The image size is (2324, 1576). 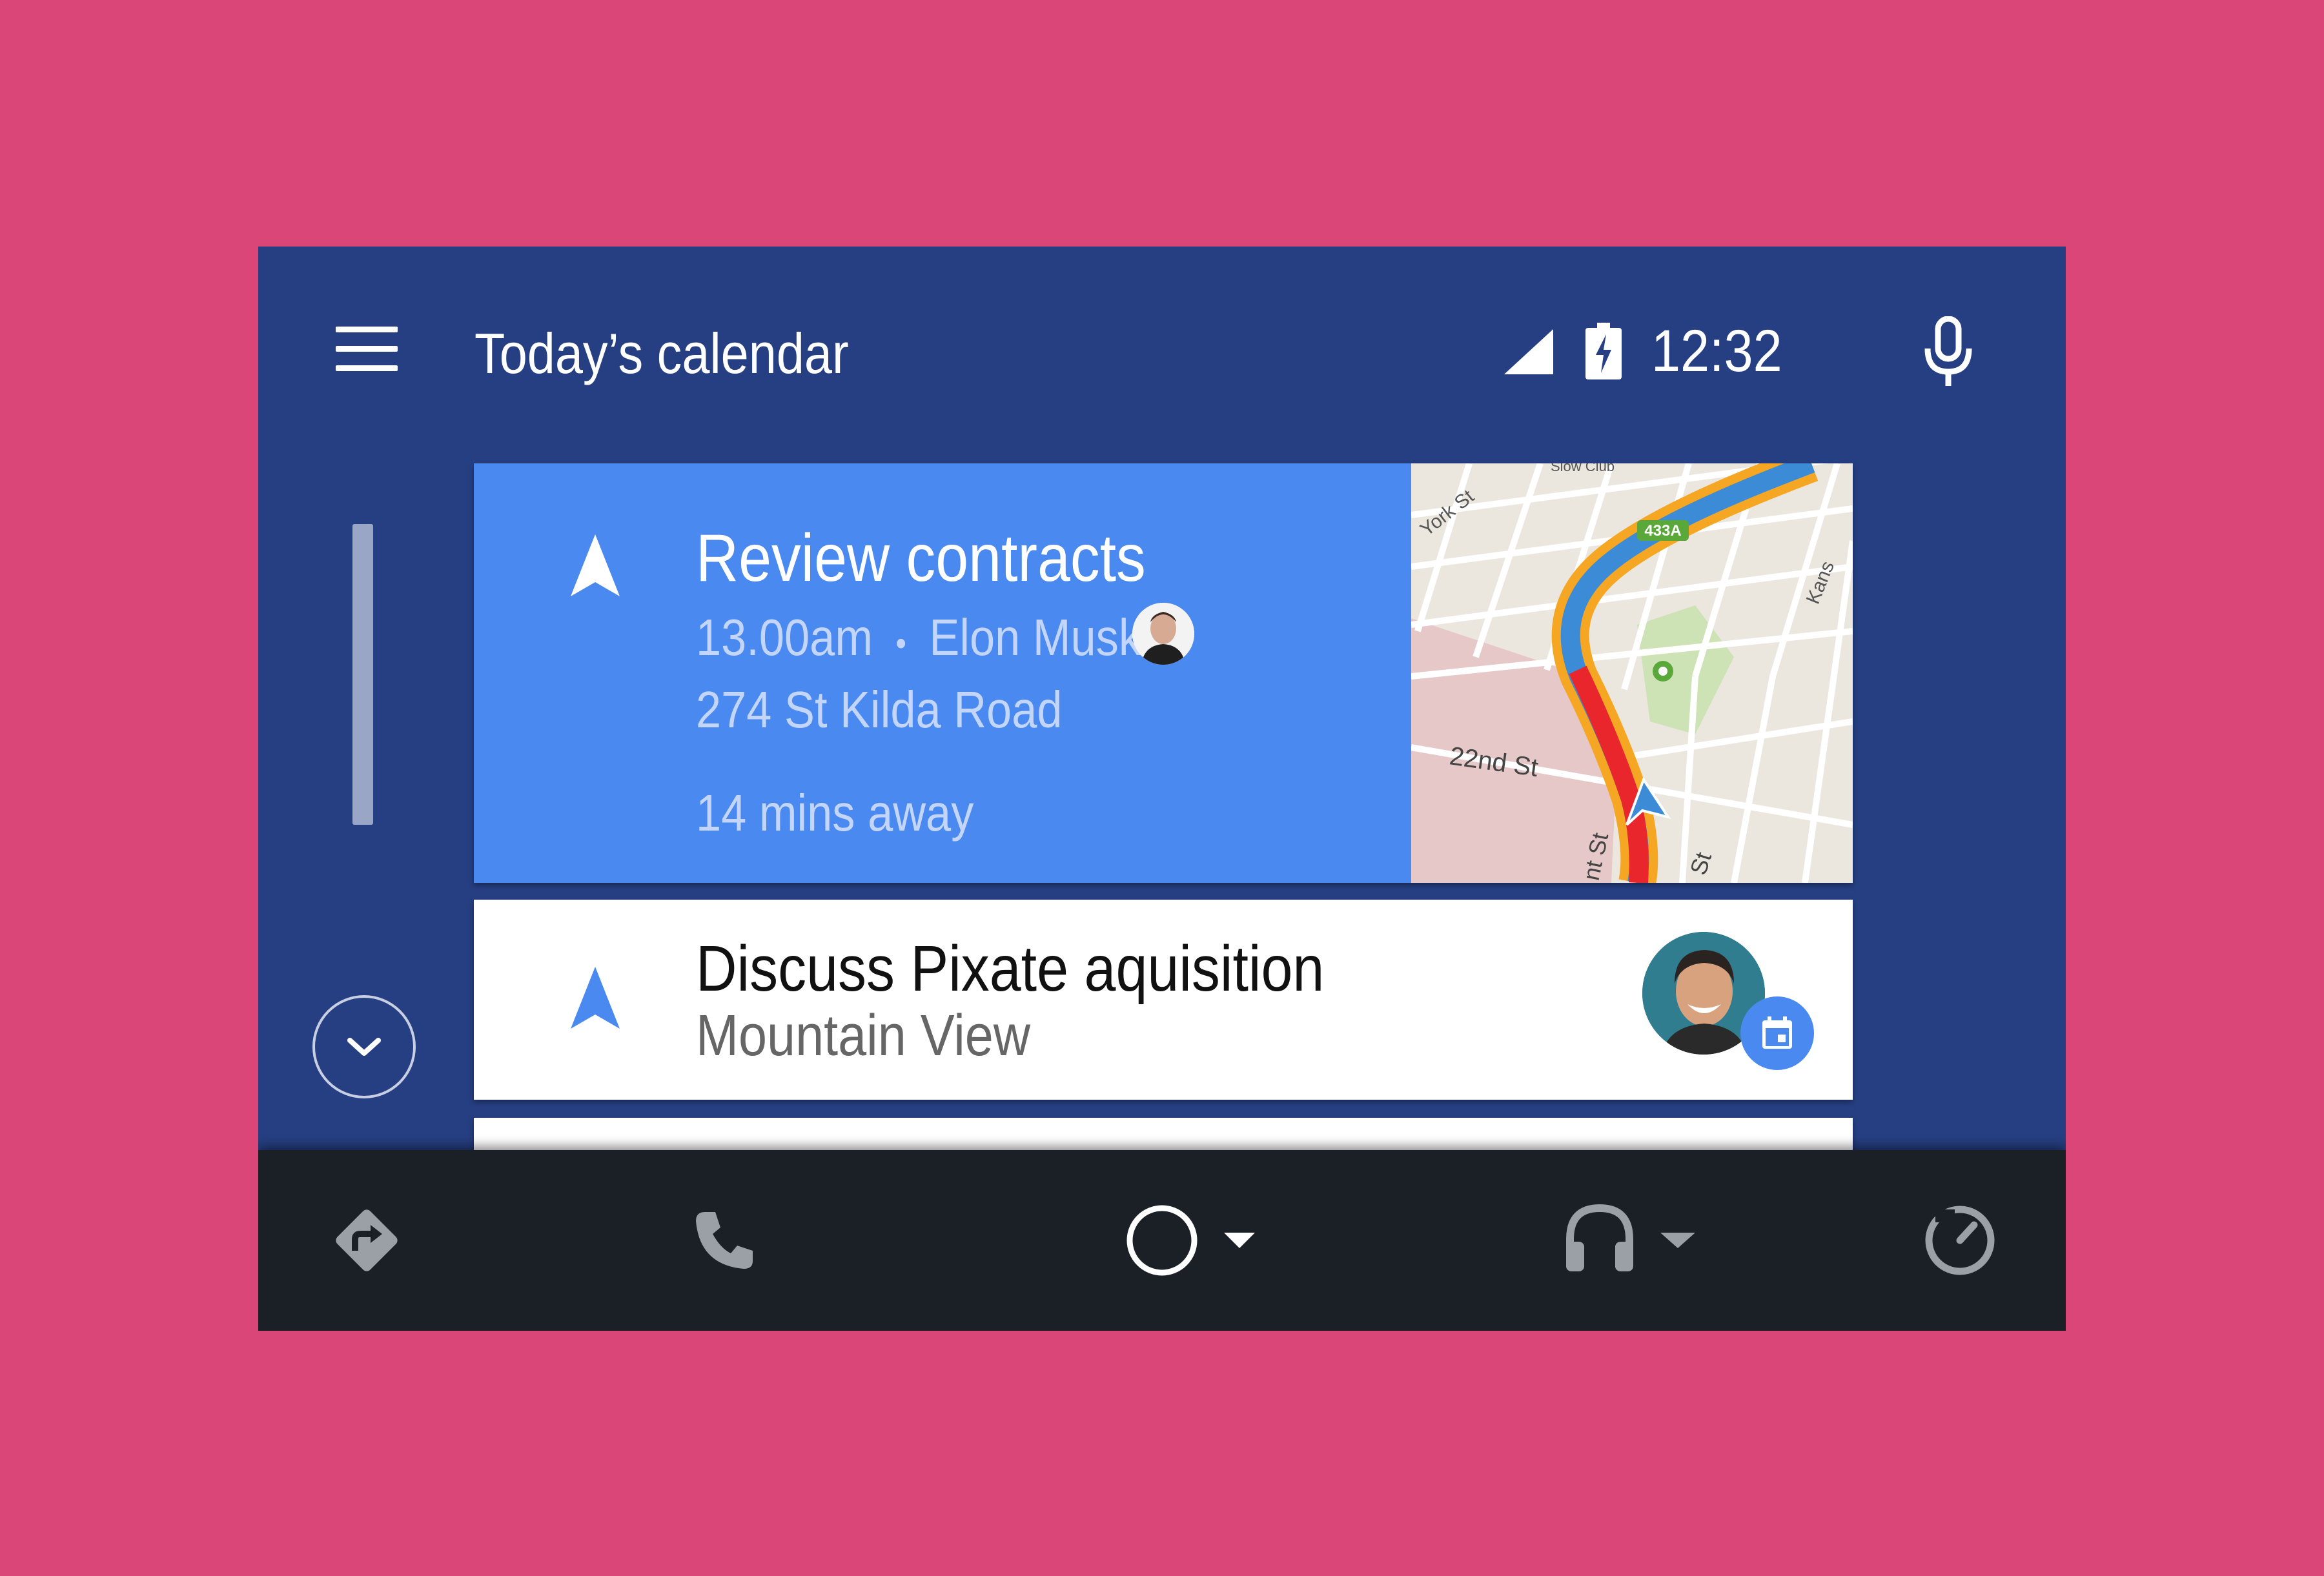 I want to click on battery-charging-icon, so click(x=1603, y=353).